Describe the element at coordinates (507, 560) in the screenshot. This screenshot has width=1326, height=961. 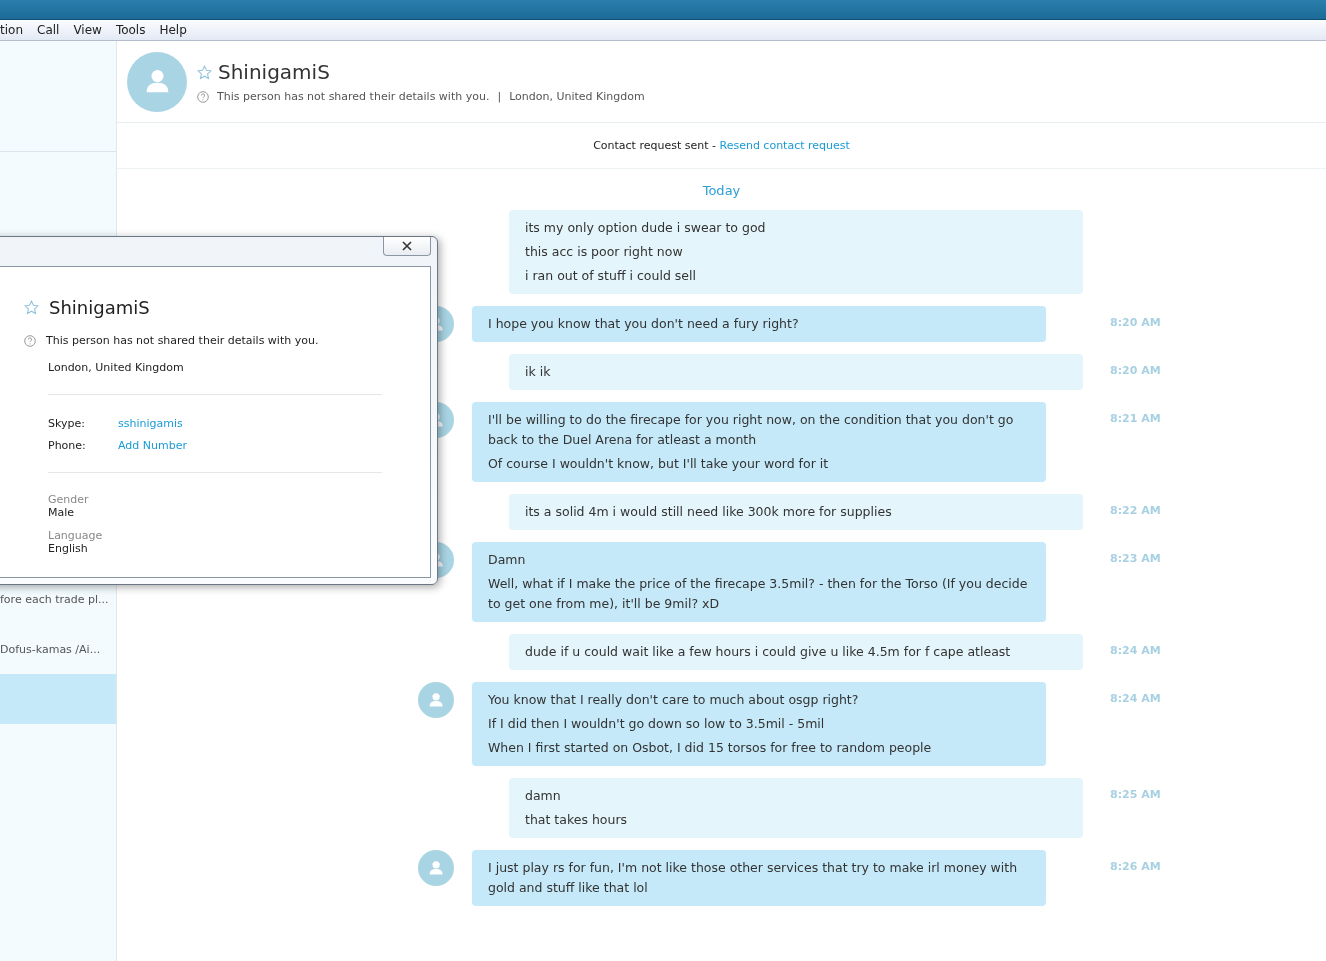
I see `message-text: Damn` at that location.